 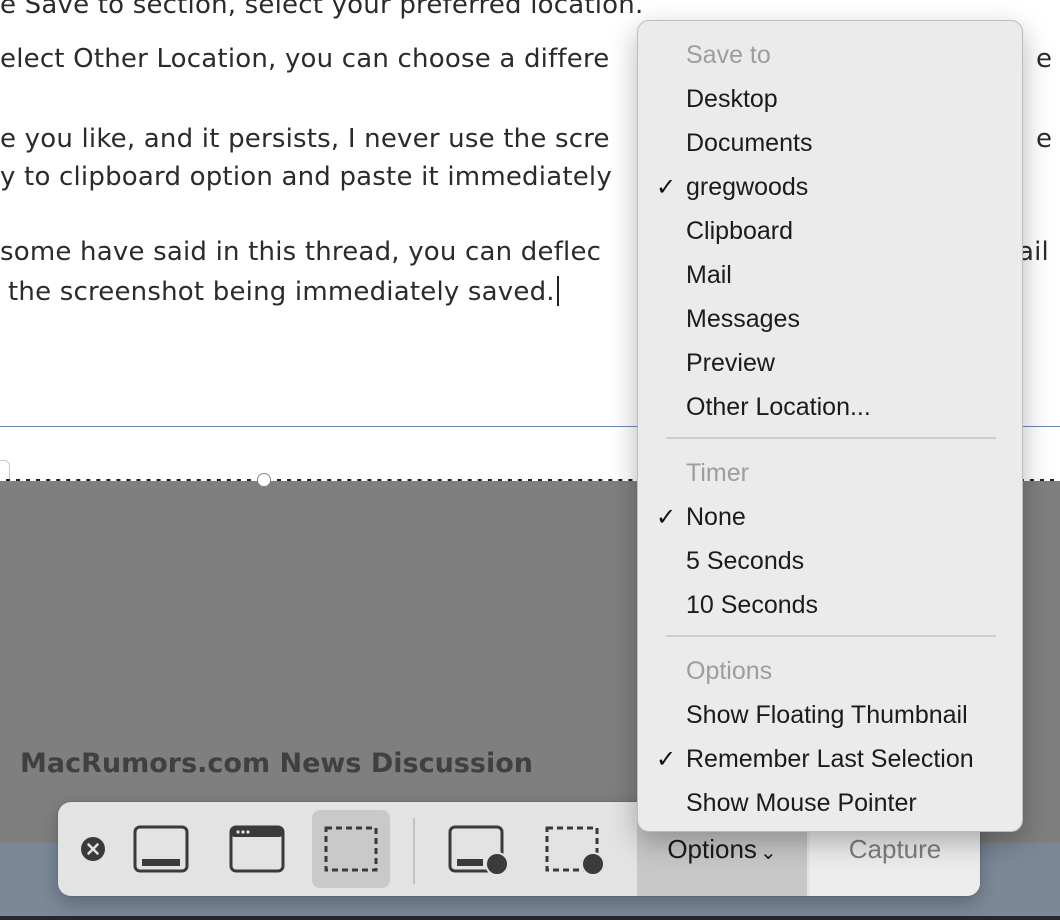 I want to click on capture-window-button, so click(x=257, y=849).